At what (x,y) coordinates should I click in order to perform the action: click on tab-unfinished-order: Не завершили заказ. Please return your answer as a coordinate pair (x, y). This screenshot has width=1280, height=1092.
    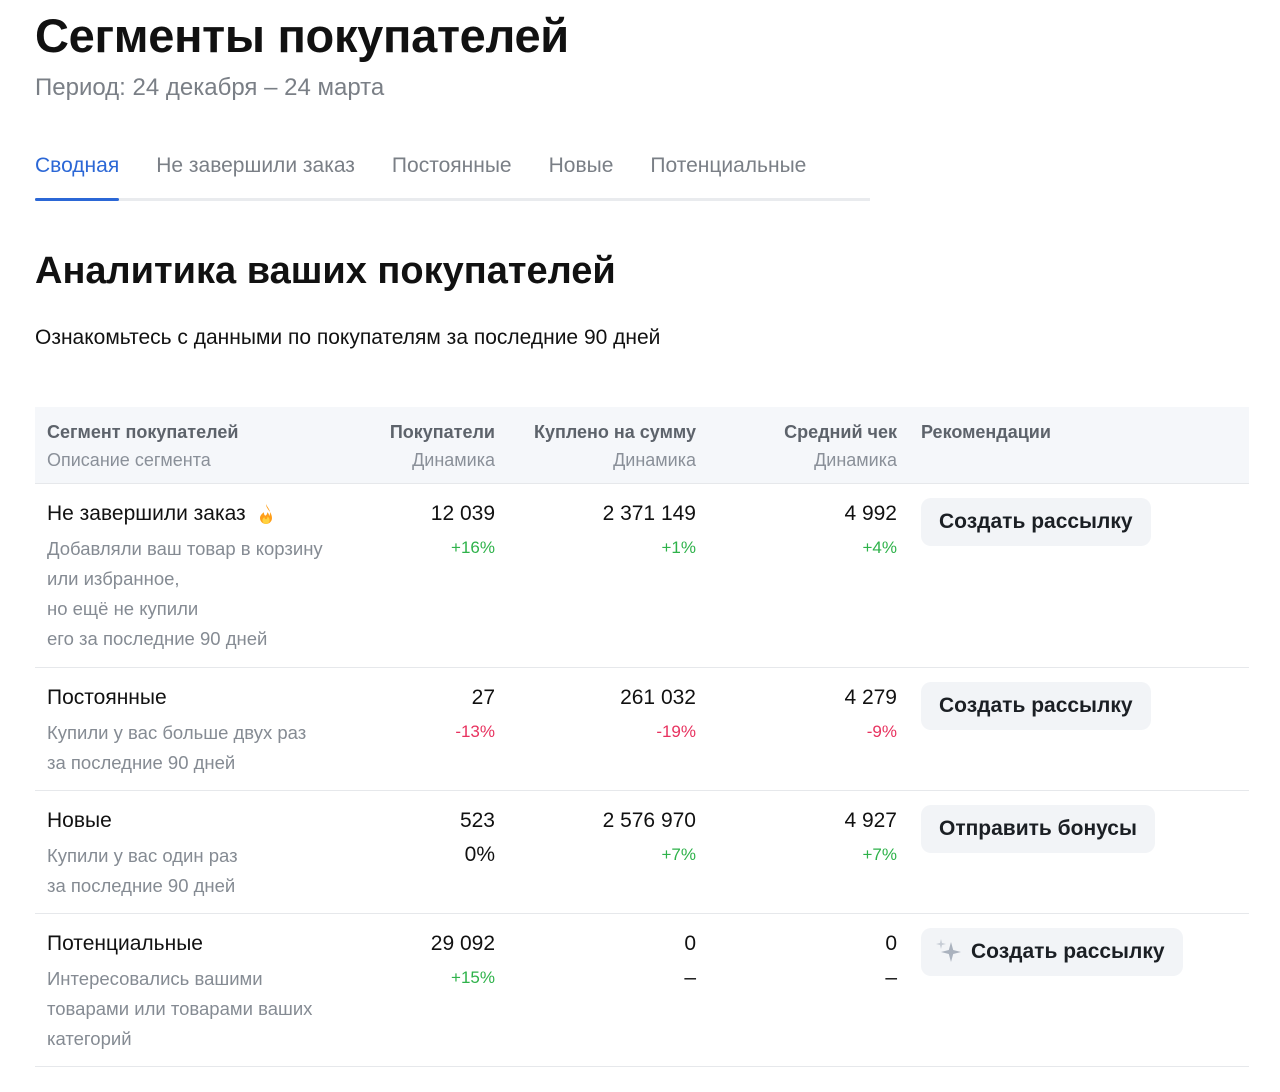
    Looking at the image, I should click on (255, 173).